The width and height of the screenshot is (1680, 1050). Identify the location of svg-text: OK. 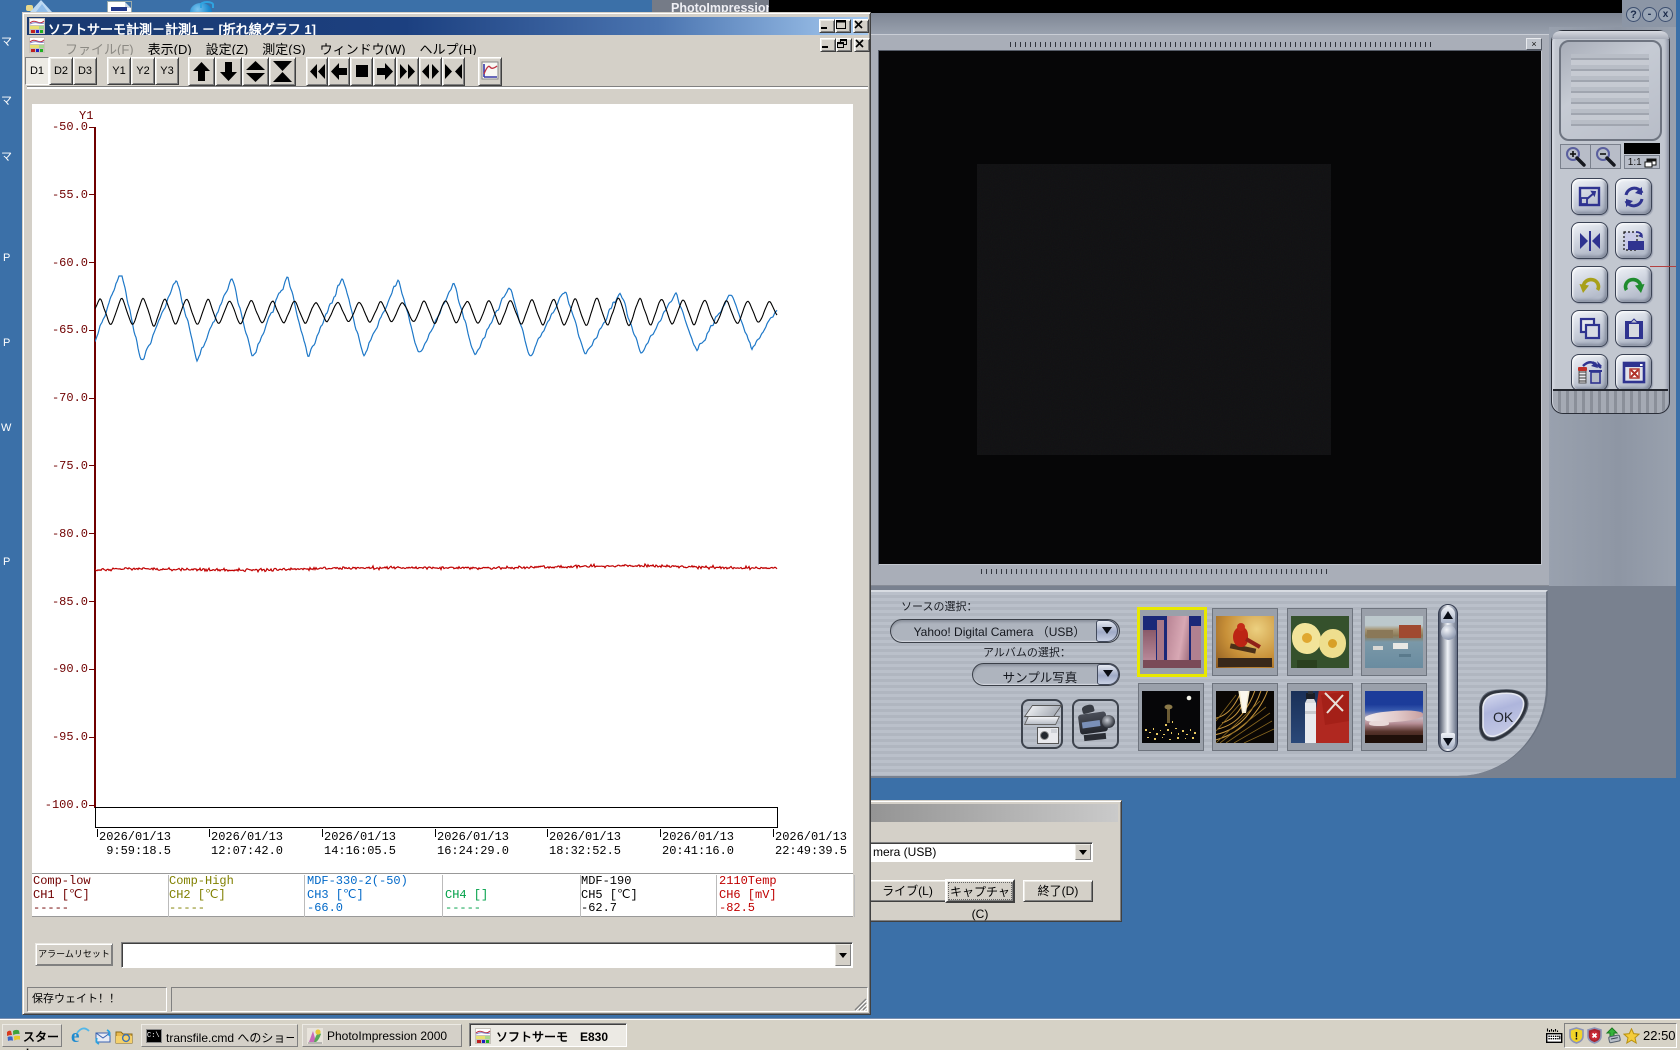
(1503, 717).